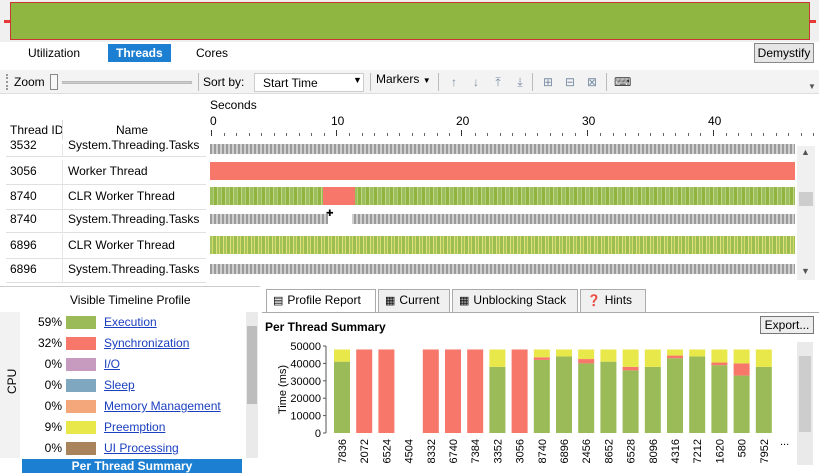 The width and height of the screenshot is (819, 473). What do you see at coordinates (162, 406) in the screenshot?
I see `category-link: Memory Management` at bounding box center [162, 406].